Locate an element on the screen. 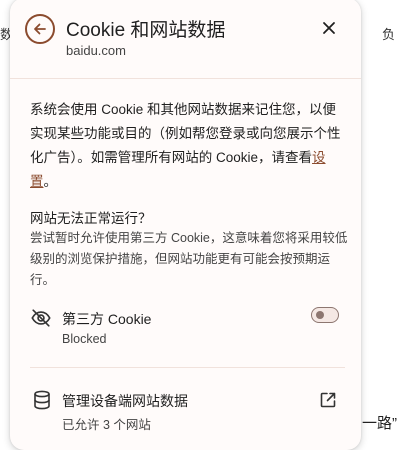 This screenshot has height=450, width=397. site-domain: baidu.com is located at coordinates (96, 50).